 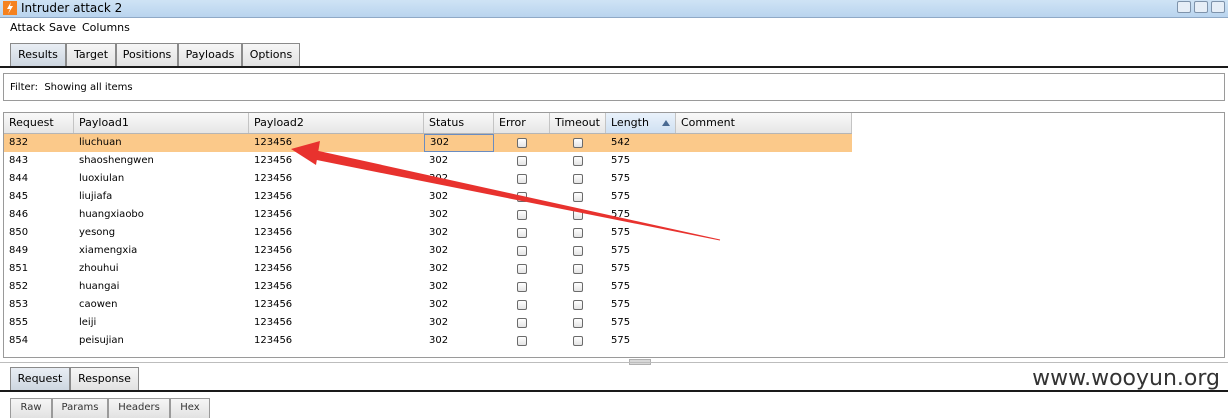 What do you see at coordinates (27, 27) in the screenshot?
I see `menu-attack: Attack` at bounding box center [27, 27].